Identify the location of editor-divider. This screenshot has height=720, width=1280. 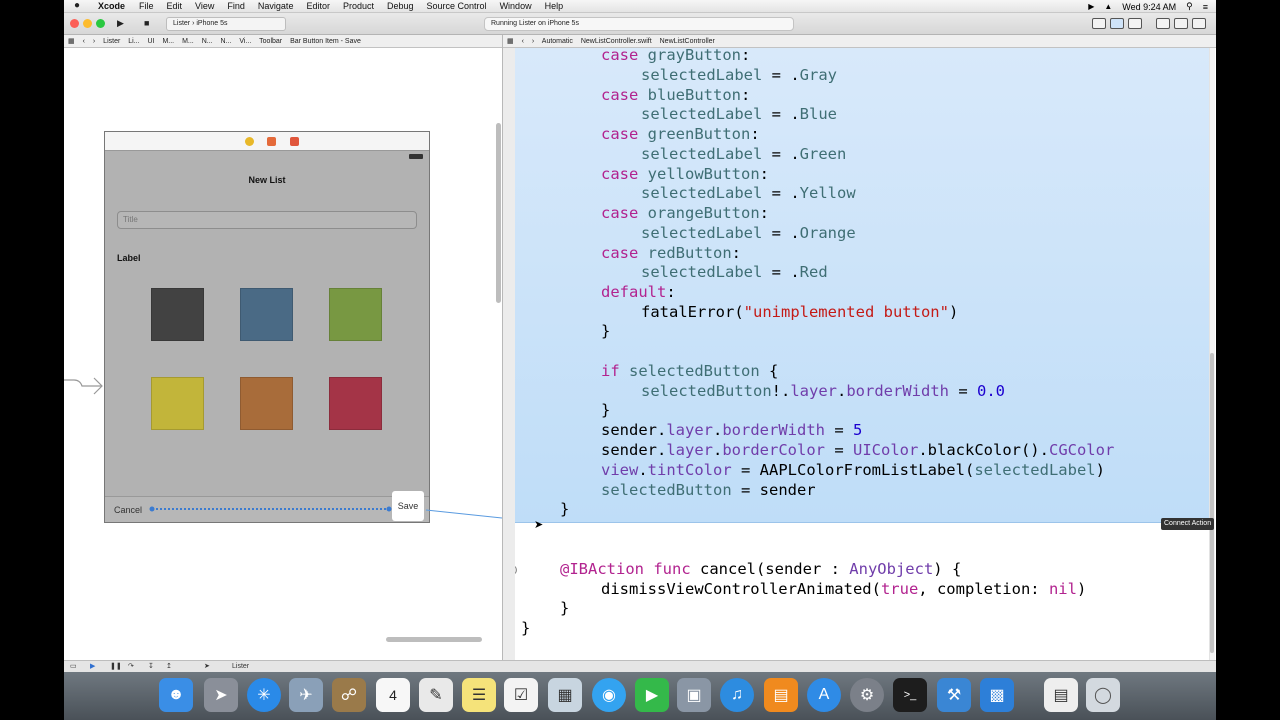
(502, 347).